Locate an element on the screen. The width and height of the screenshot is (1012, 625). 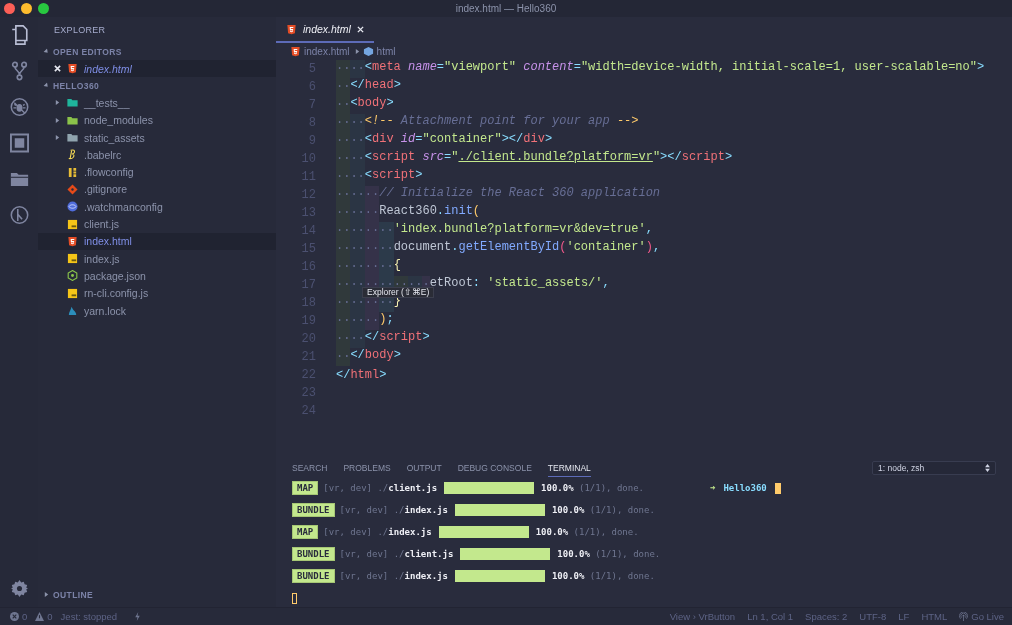
panel-tab: TERMINAL is located at coordinates (569, 468).